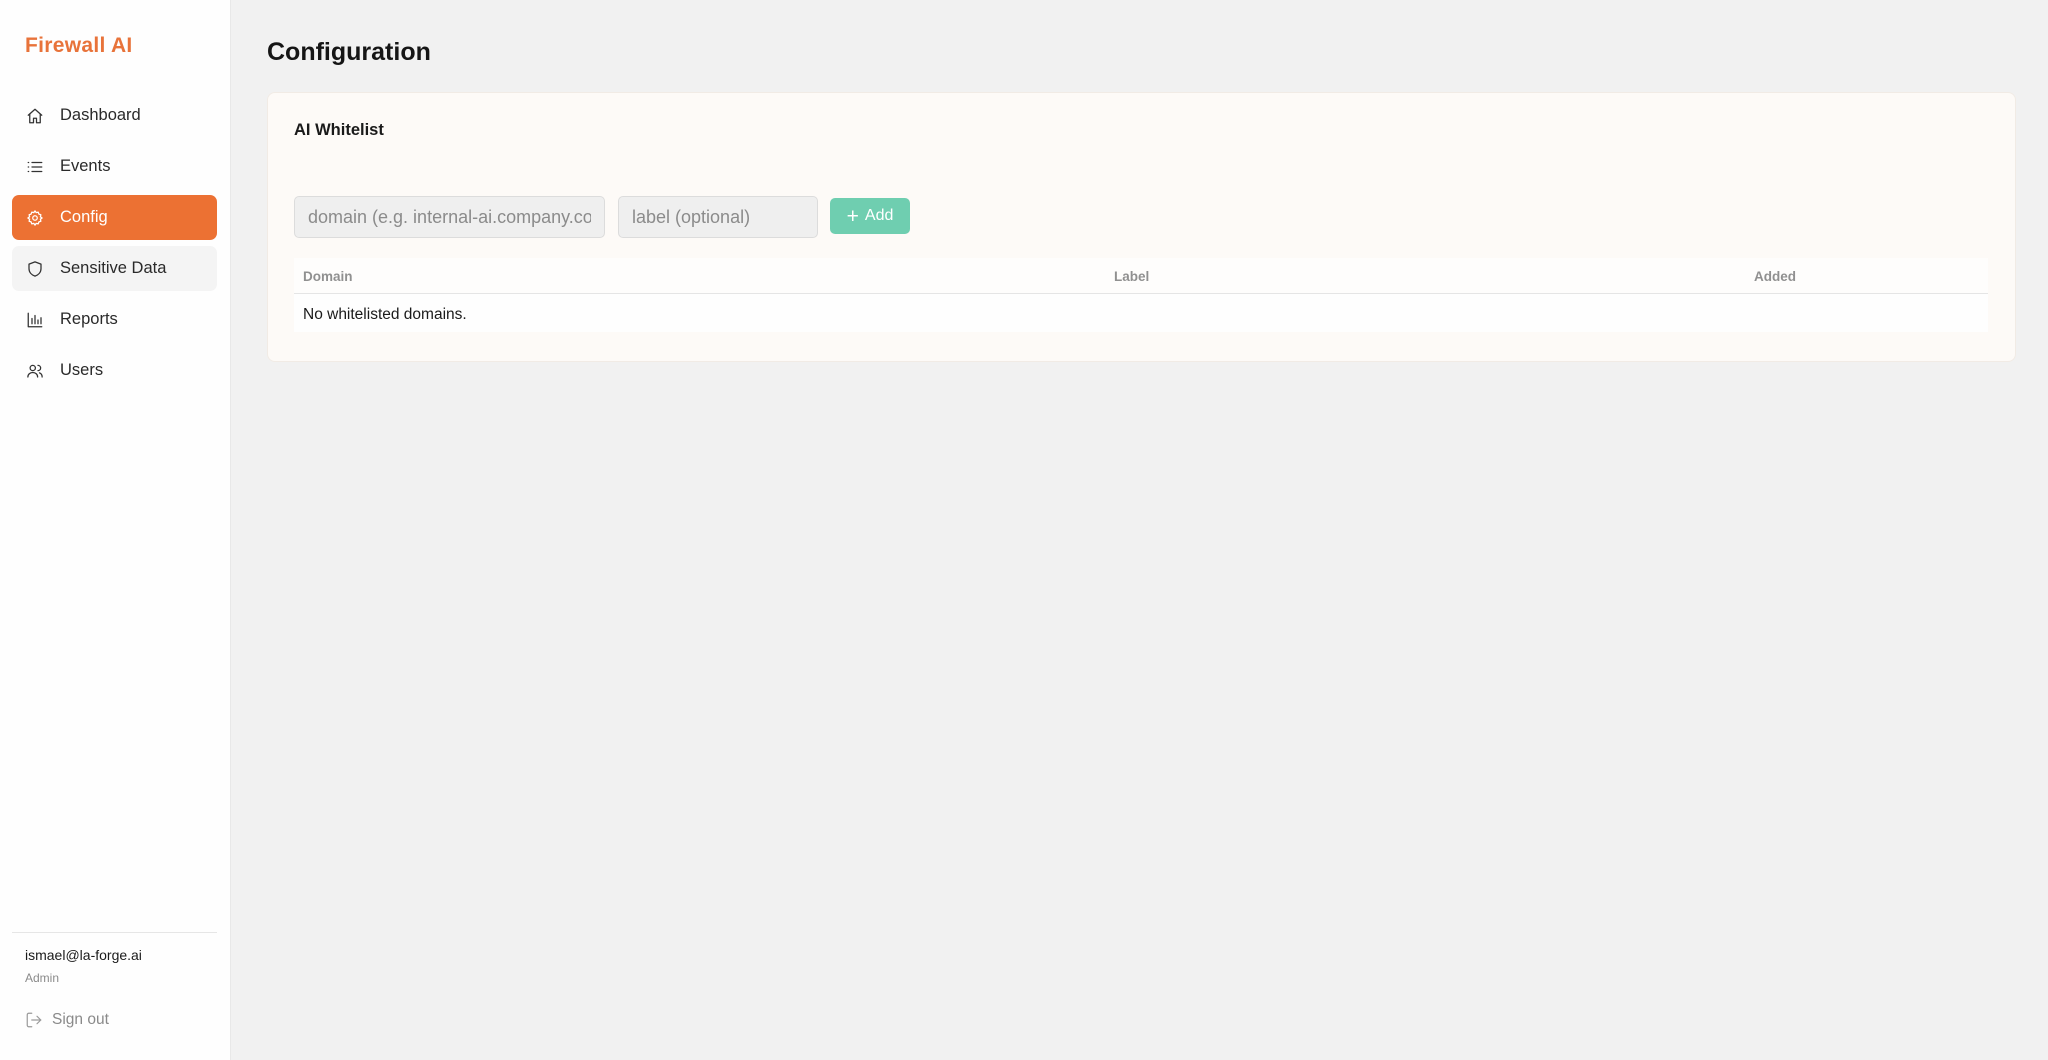 The height and width of the screenshot is (1060, 2048). Describe the element at coordinates (89, 319) in the screenshot. I see `sidebar-item-label: Reports` at that location.